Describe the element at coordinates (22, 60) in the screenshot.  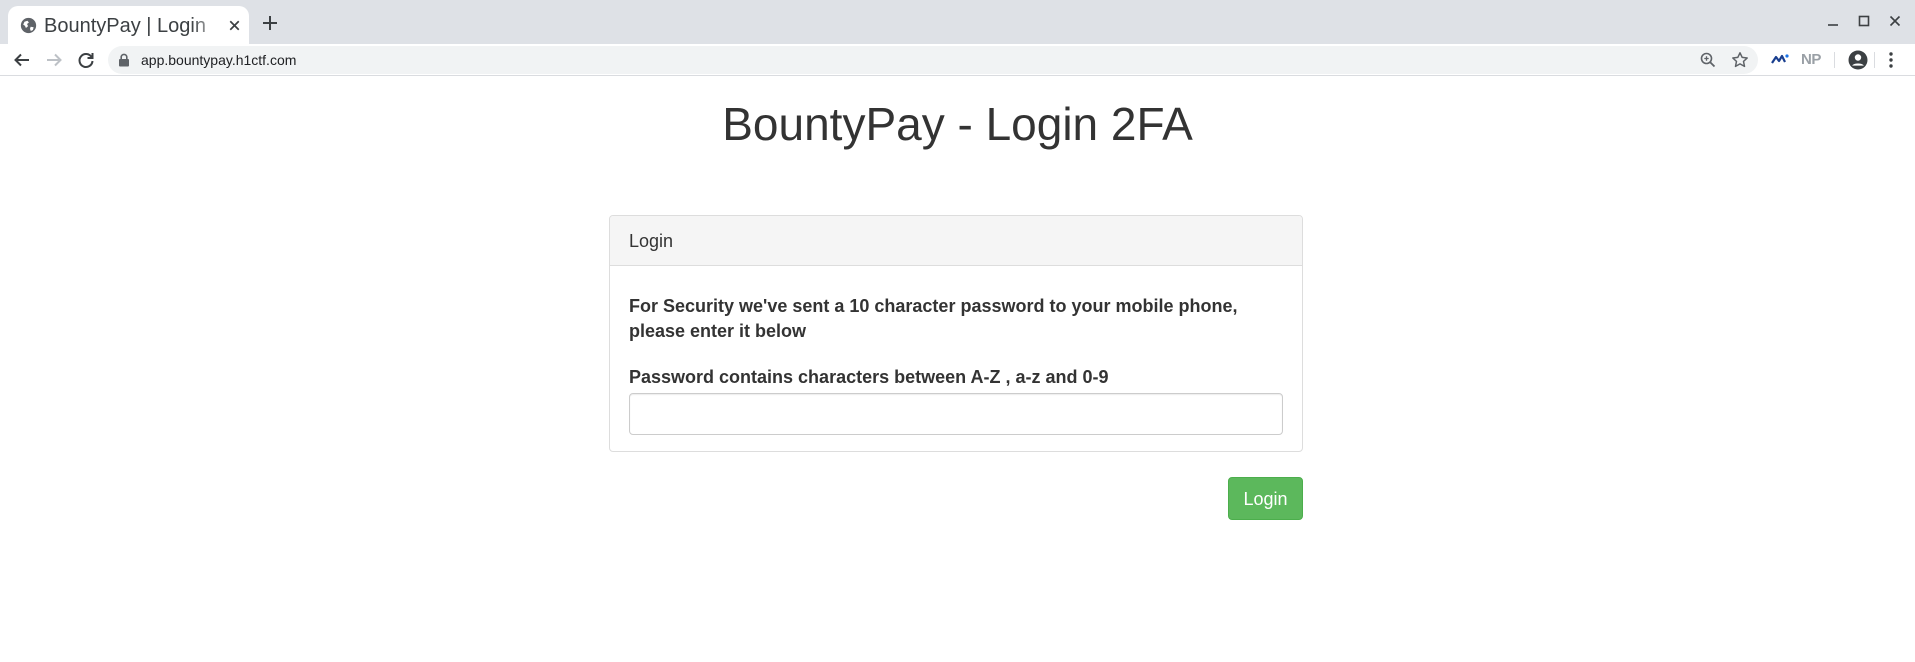
I see `back-arrow-icon` at that location.